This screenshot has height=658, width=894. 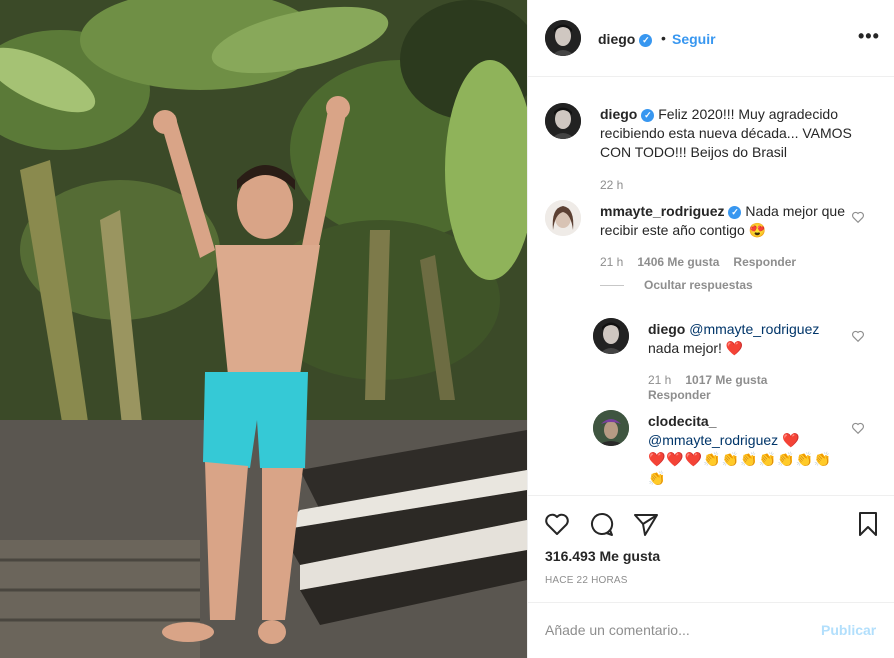 I want to click on reply-1-text: nada mejor! ❤️, so click(x=696, y=348).